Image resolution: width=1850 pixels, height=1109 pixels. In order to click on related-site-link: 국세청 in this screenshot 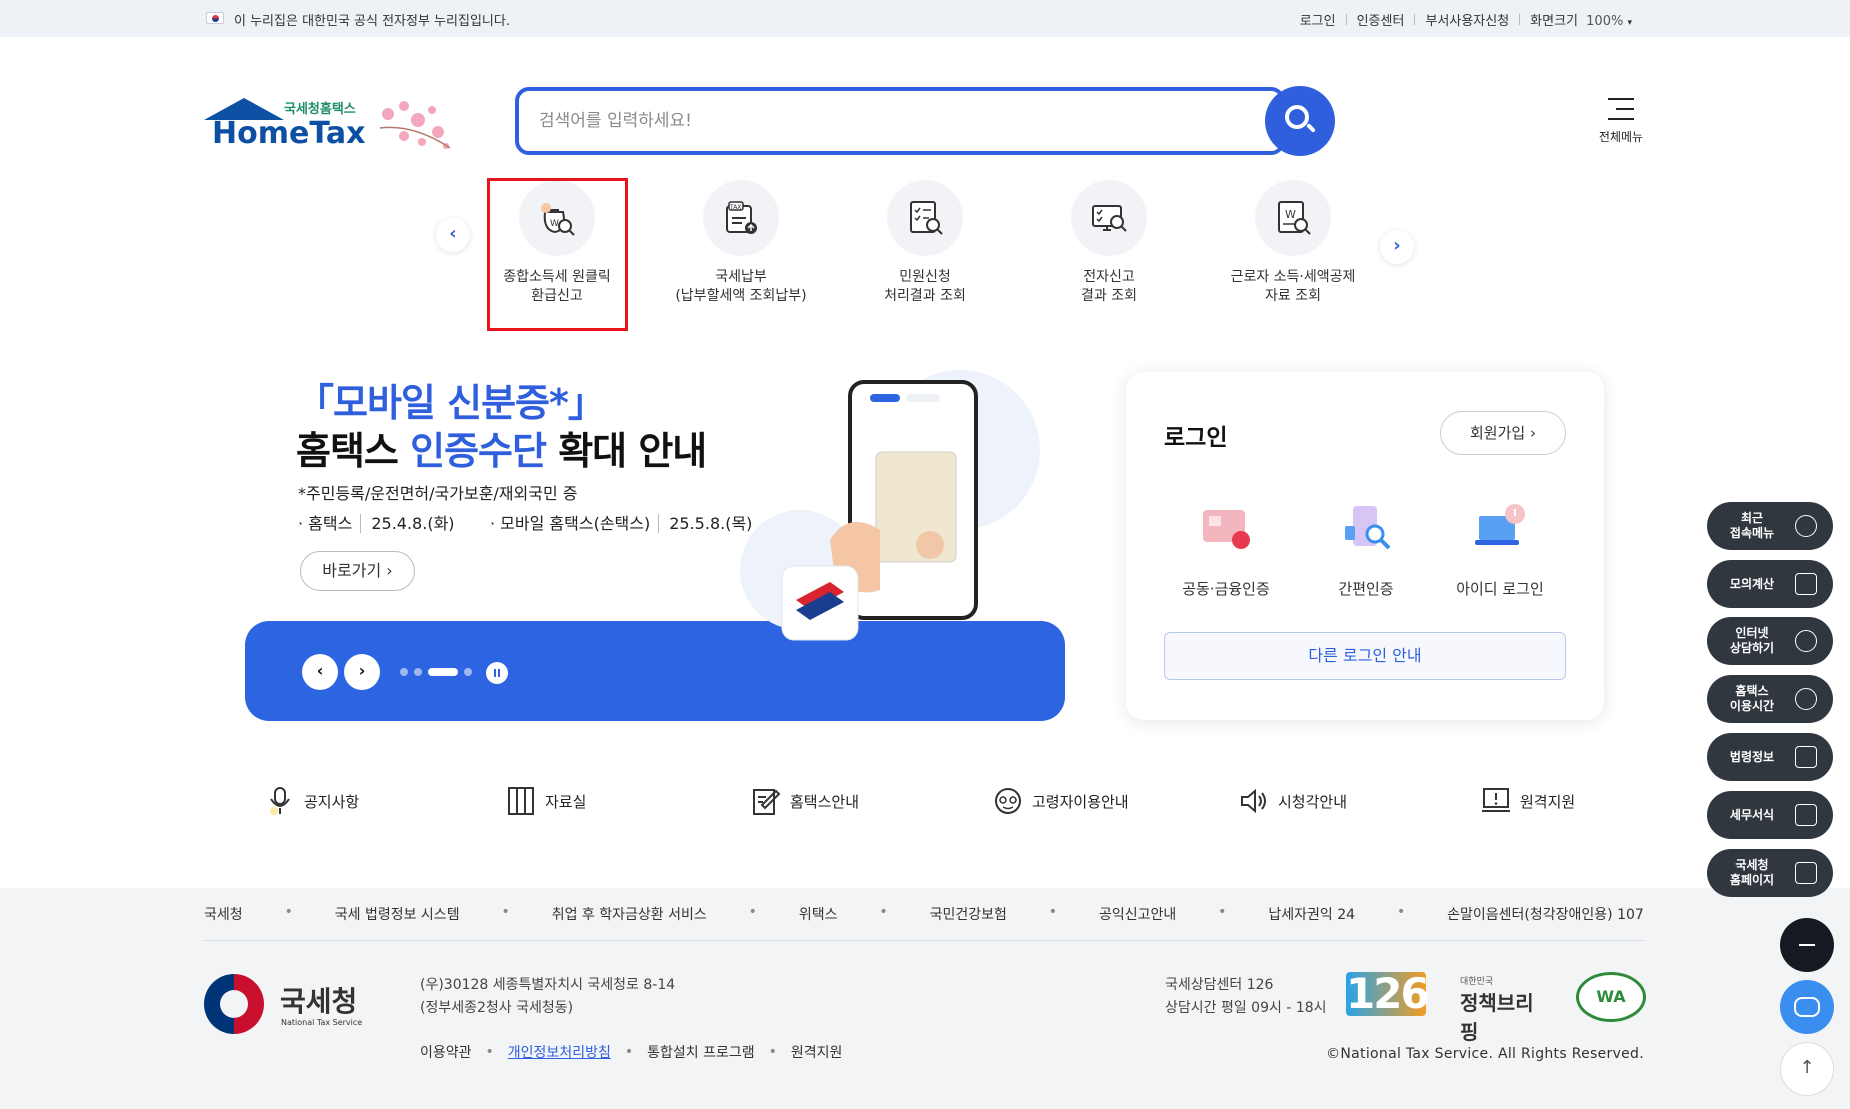, I will do `click(223, 914)`.